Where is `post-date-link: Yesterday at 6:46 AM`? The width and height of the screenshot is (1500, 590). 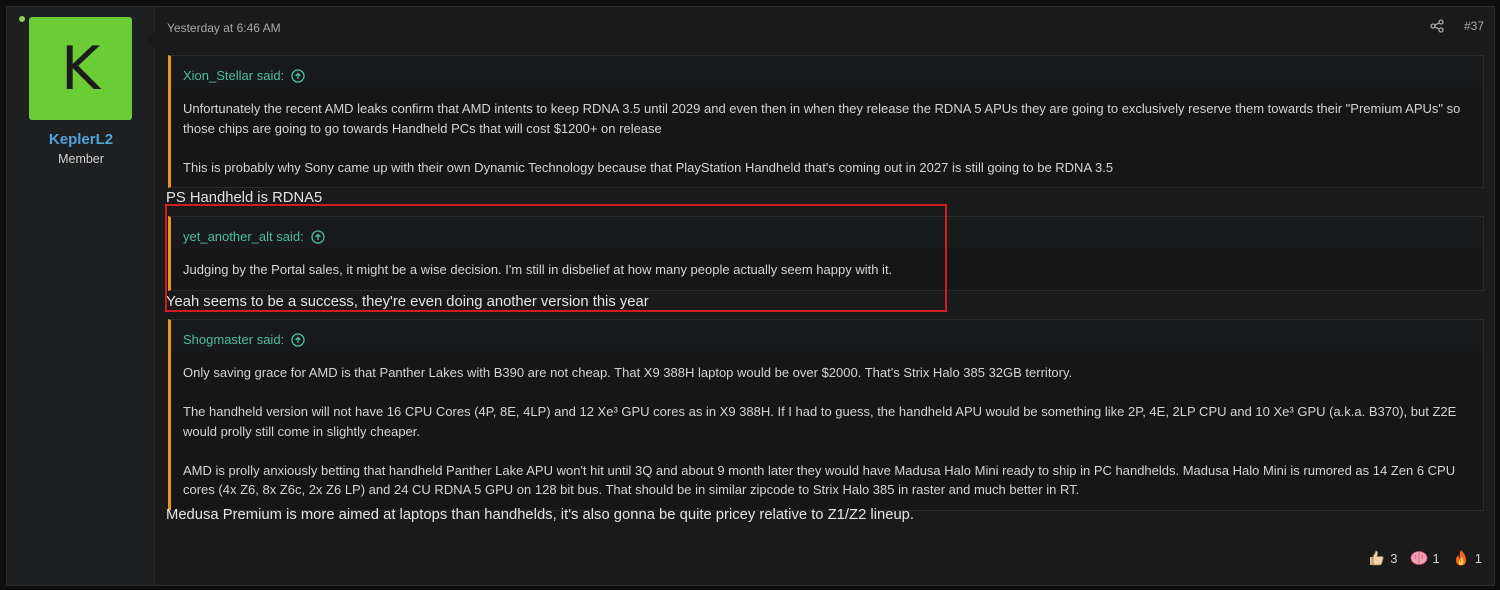 post-date-link: Yesterday at 6:46 AM is located at coordinates (224, 28).